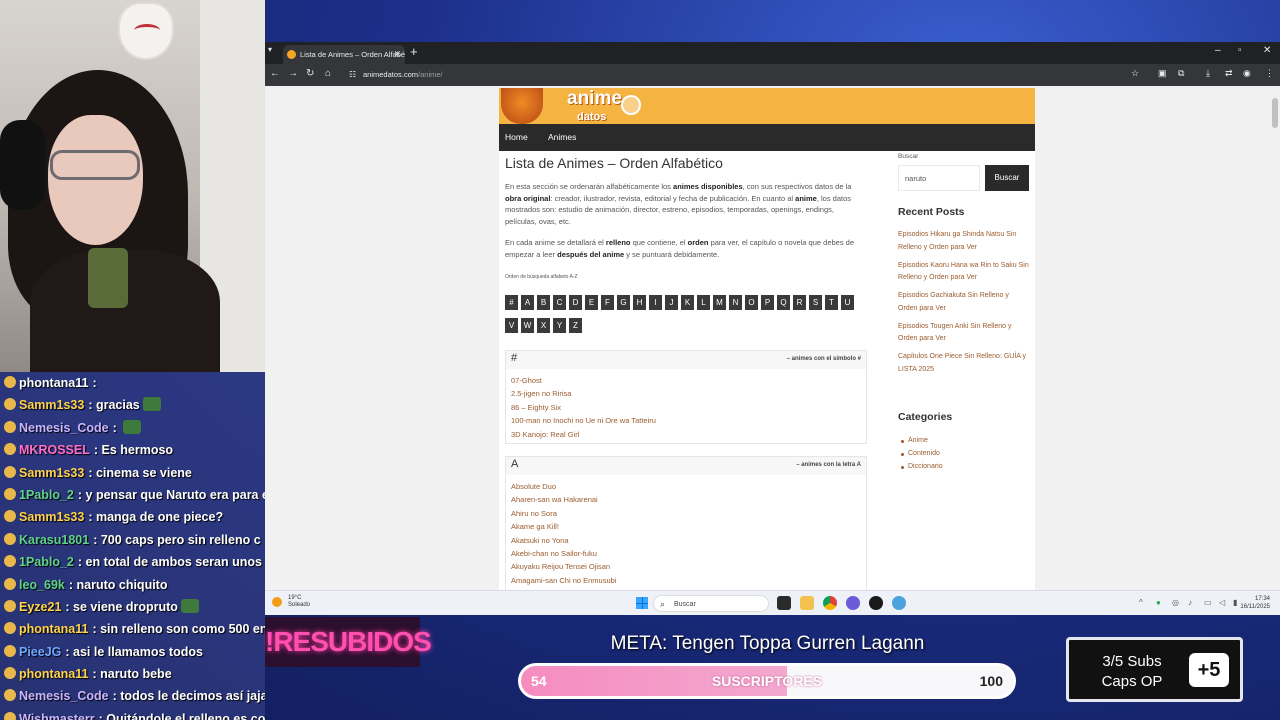 The image size is (1280, 720). I want to click on volume-icon: ◁, so click(1222, 602).